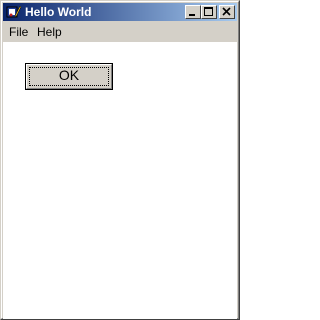 This screenshot has width=320, height=320. What do you see at coordinates (58, 12) in the screenshot?
I see `window-title: Hello World` at bounding box center [58, 12].